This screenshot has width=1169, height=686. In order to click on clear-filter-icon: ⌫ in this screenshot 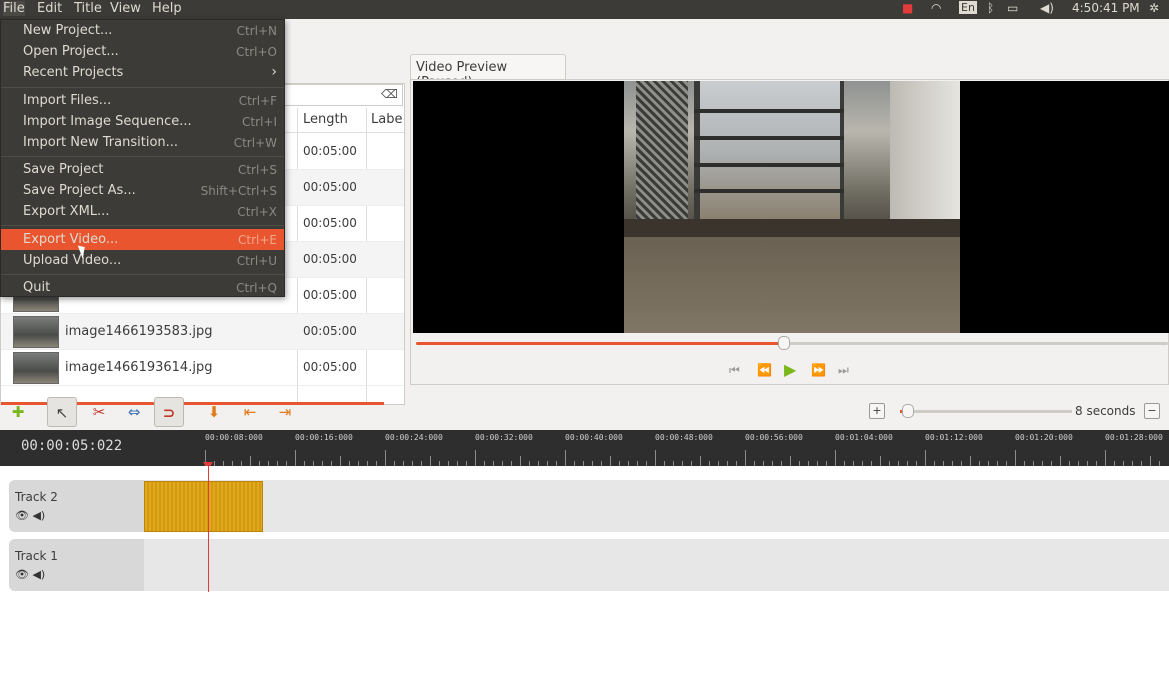, I will do `click(389, 94)`.